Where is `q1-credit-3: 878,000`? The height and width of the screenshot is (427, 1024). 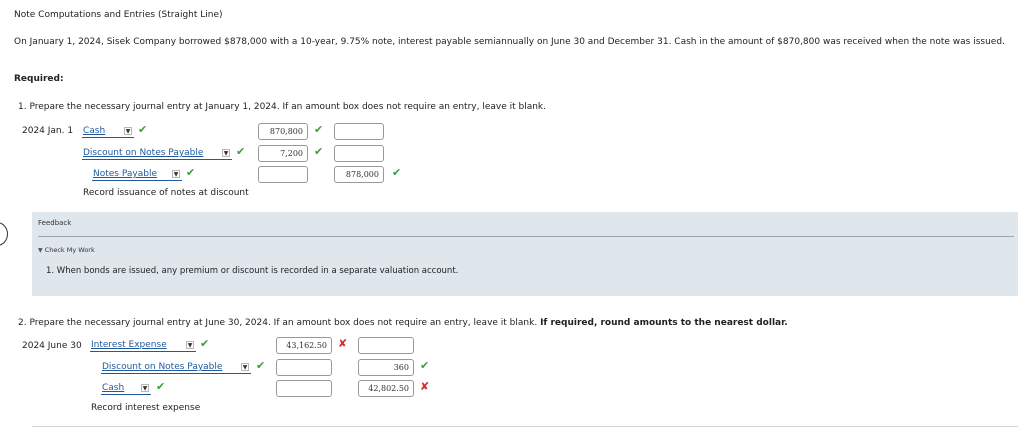
q1-credit-3: 878,000 is located at coordinates (359, 174).